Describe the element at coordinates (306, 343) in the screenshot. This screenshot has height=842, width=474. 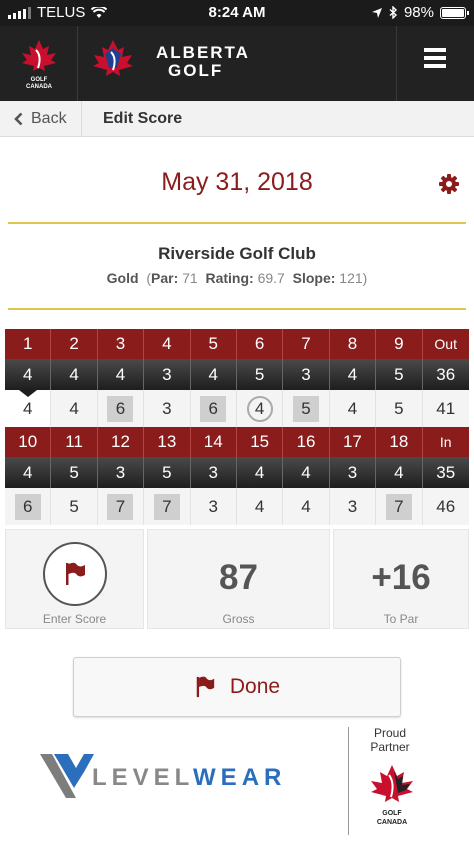
I see `hole-number-value: 7` at that location.